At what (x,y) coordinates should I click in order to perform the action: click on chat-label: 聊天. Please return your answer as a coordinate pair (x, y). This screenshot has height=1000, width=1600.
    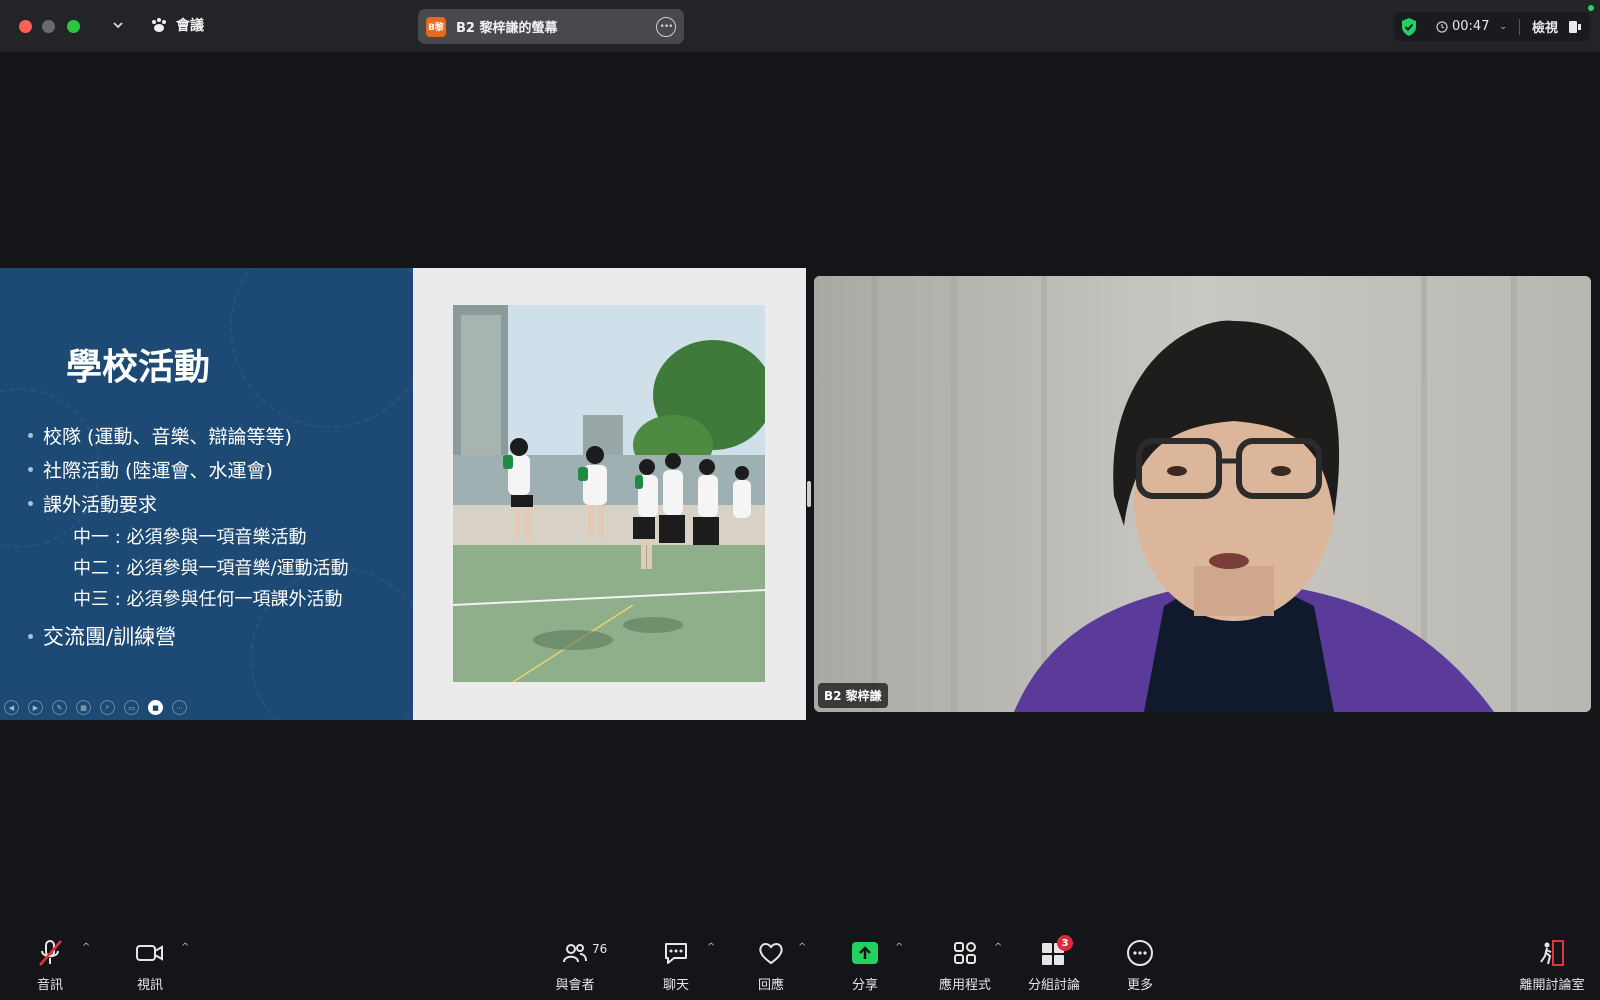
    Looking at the image, I should click on (675, 985).